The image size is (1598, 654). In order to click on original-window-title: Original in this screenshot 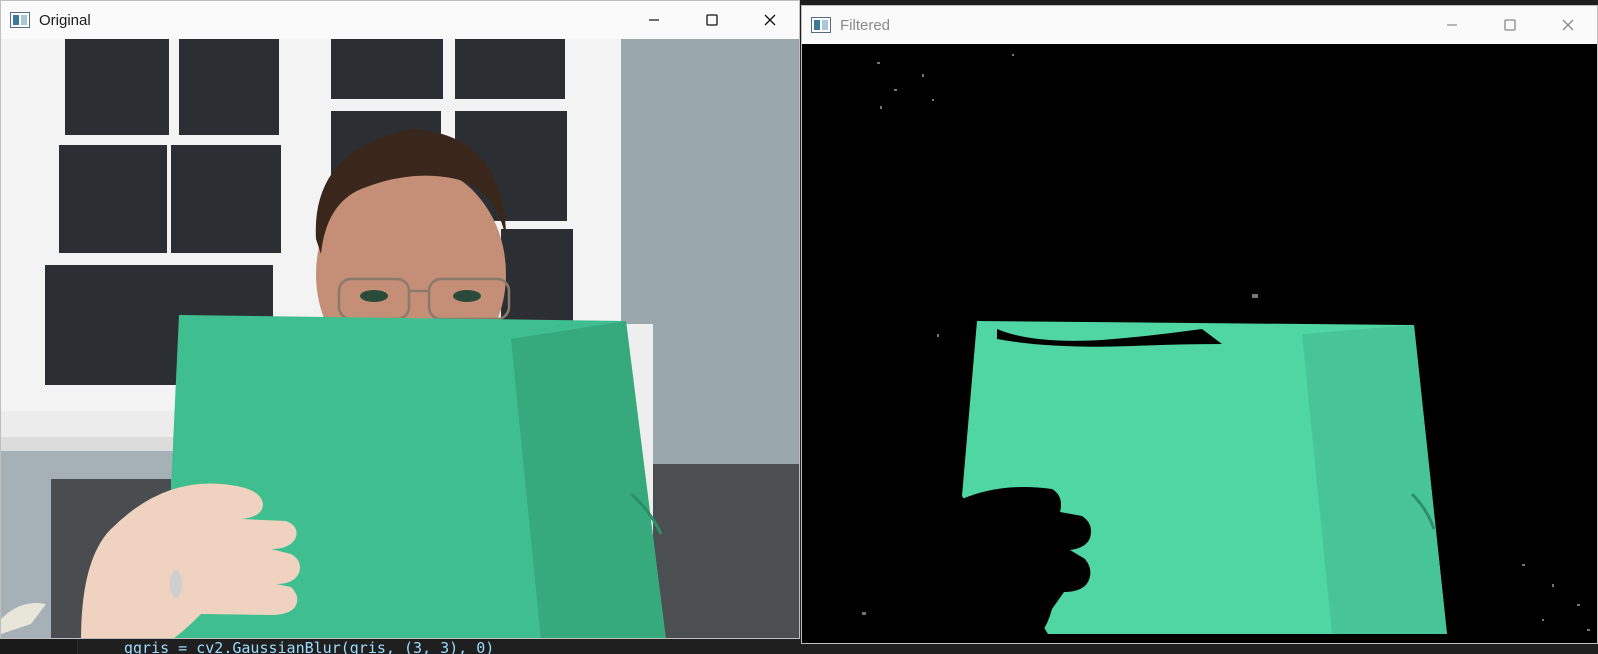, I will do `click(65, 20)`.